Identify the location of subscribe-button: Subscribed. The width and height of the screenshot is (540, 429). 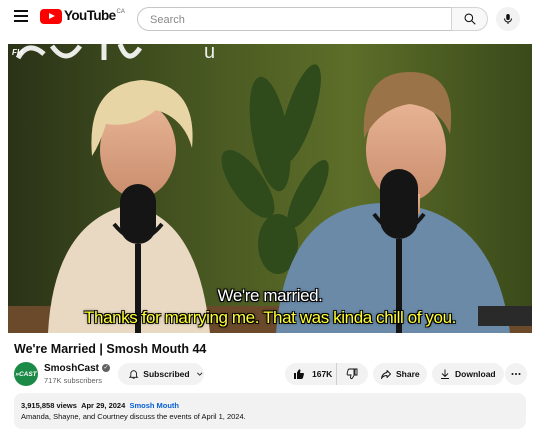
(161, 374).